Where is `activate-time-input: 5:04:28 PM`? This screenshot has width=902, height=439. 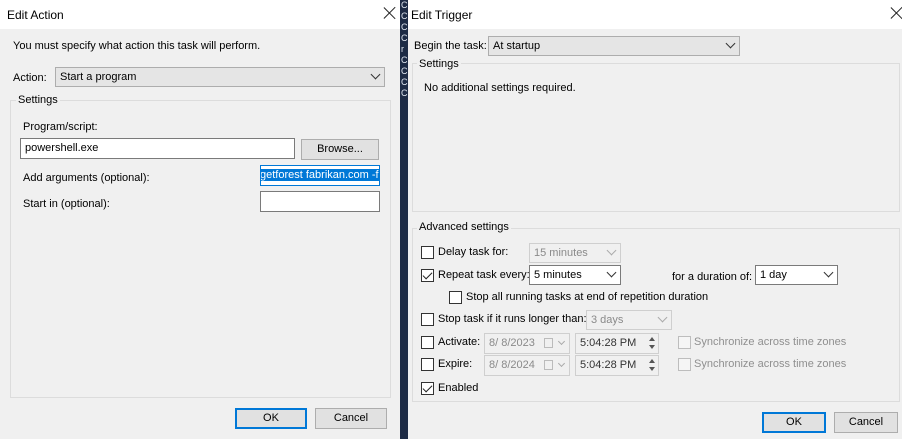 activate-time-input: 5:04:28 PM is located at coordinates (617, 343).